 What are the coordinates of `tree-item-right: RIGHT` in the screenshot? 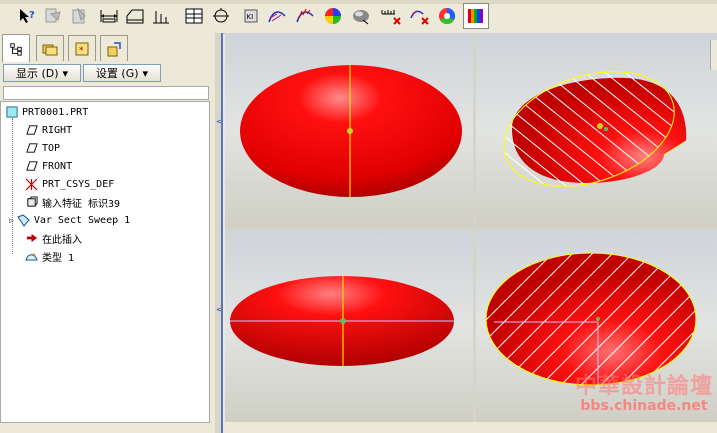 It's located at (48, 130).